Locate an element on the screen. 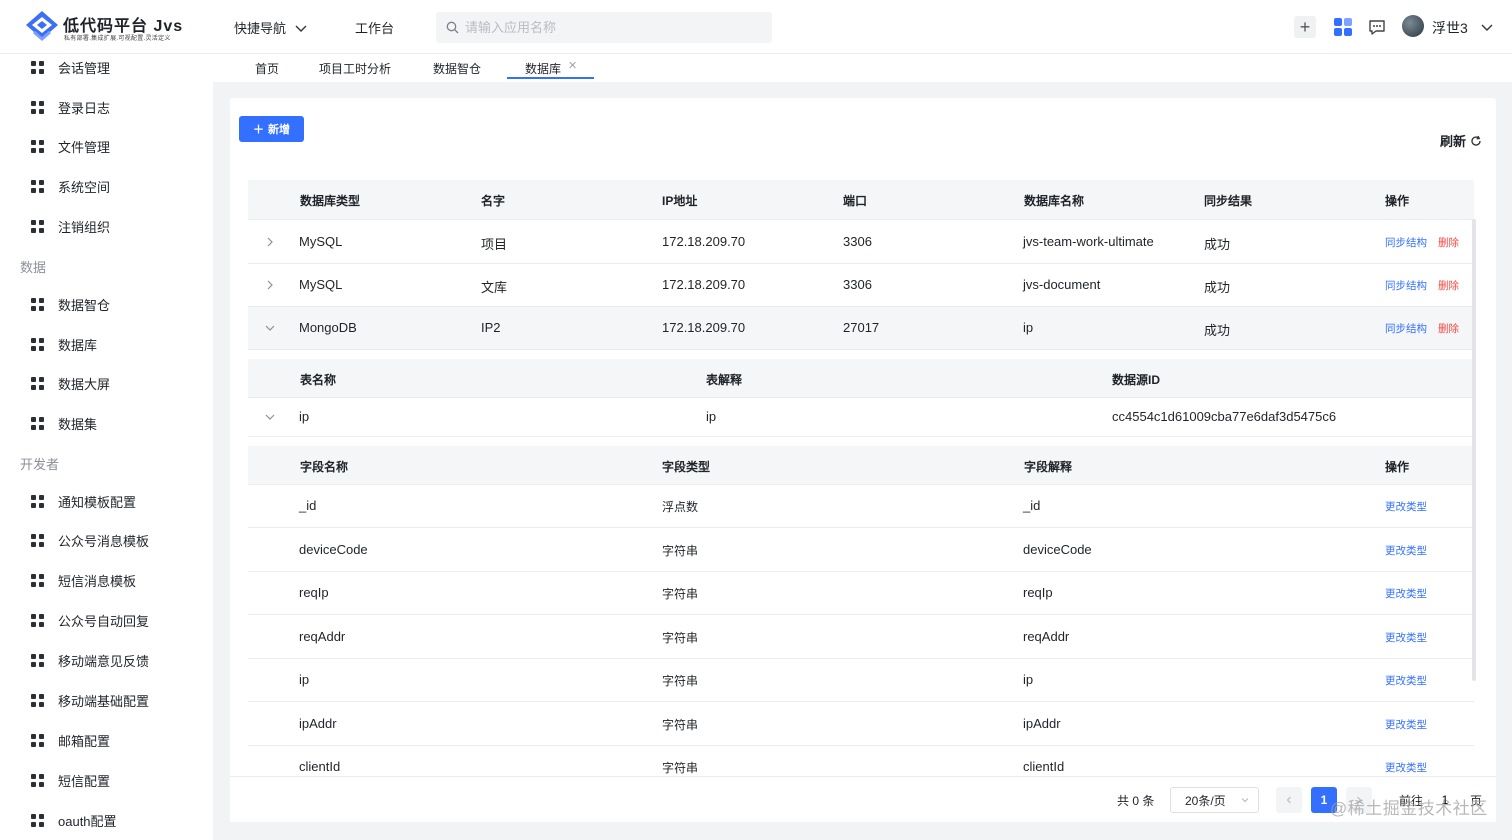  sidebar-item-label: 文件管理 is located at coordinates (84, 147).